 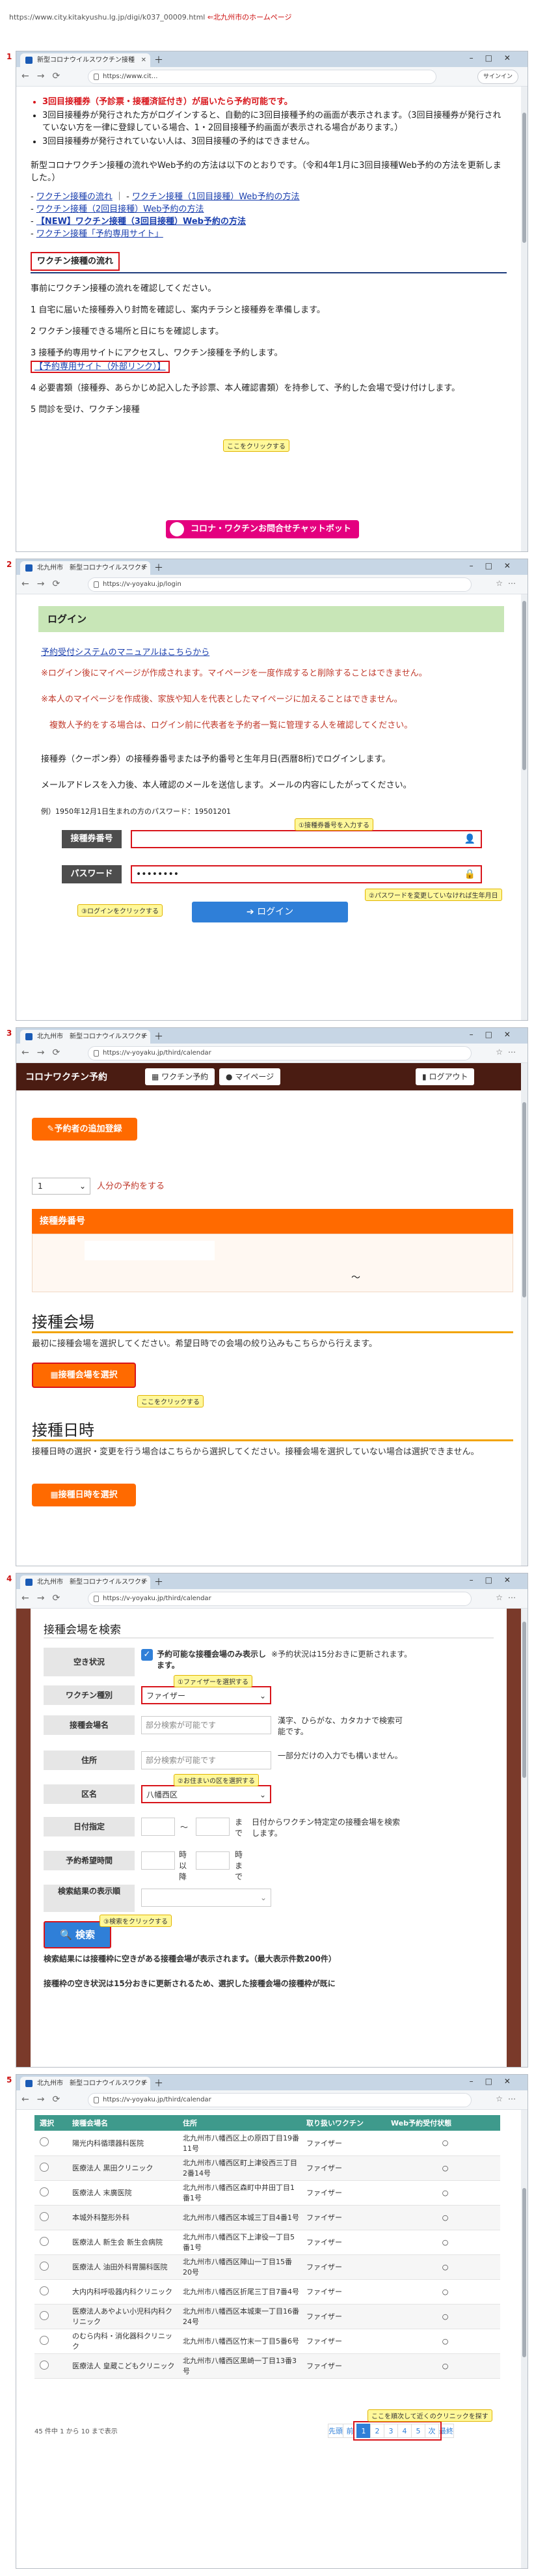 What do you see at coordinates (267, 2143) in the screenshot?
I see `table-row: 陽光内科循環器科医院 北九州市八幡西区上の原四丁目19番11号 ファイザー ○` at bounding box center [267, 2143].